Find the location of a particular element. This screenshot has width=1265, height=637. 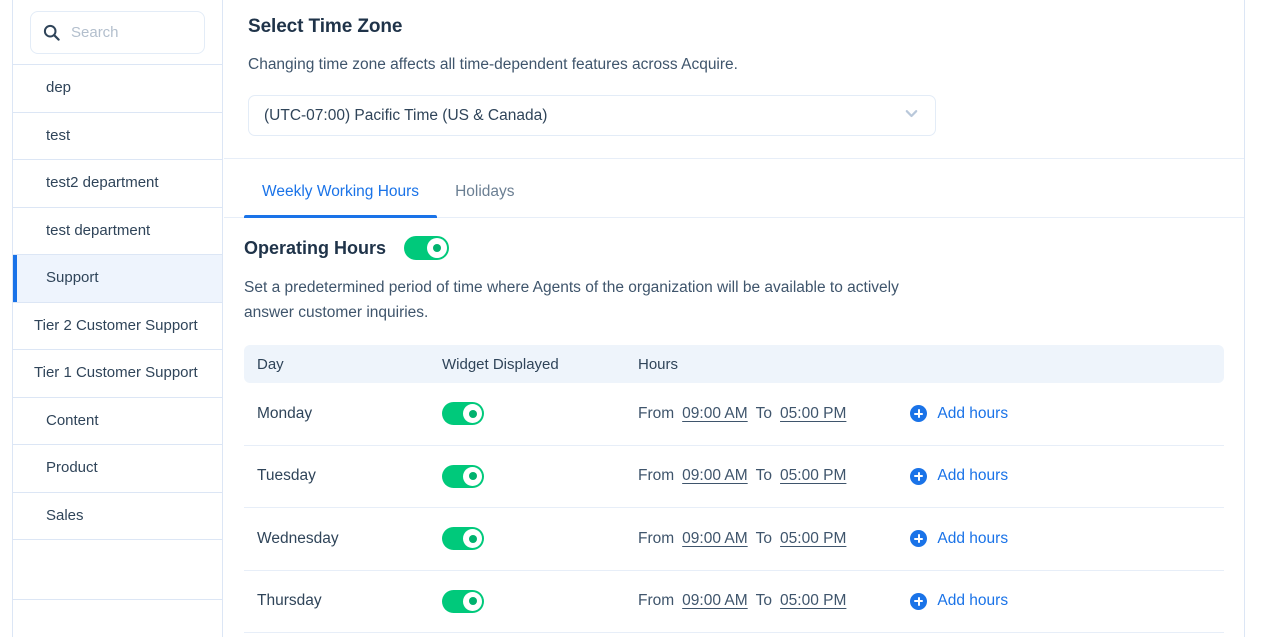

sidebar-item-sales: Sales is located at coordinates (117, 516).